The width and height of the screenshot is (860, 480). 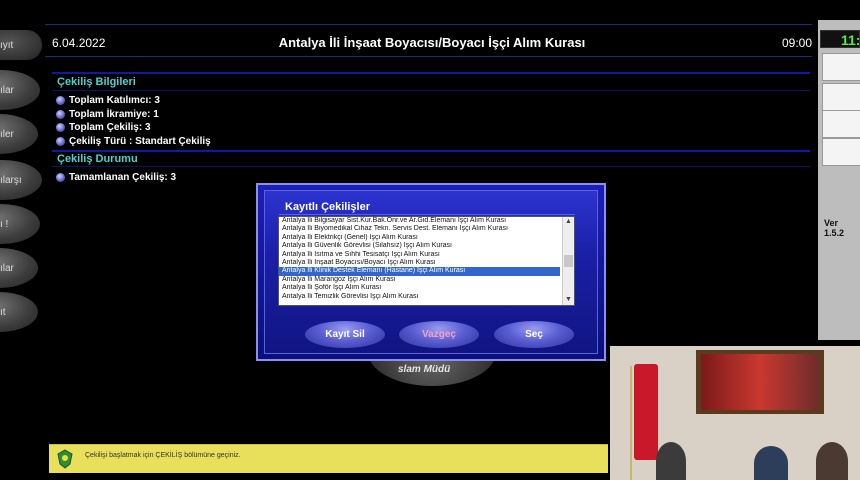 I want to click on cancel-button: Vazgeç, so click(x=439, y=334).